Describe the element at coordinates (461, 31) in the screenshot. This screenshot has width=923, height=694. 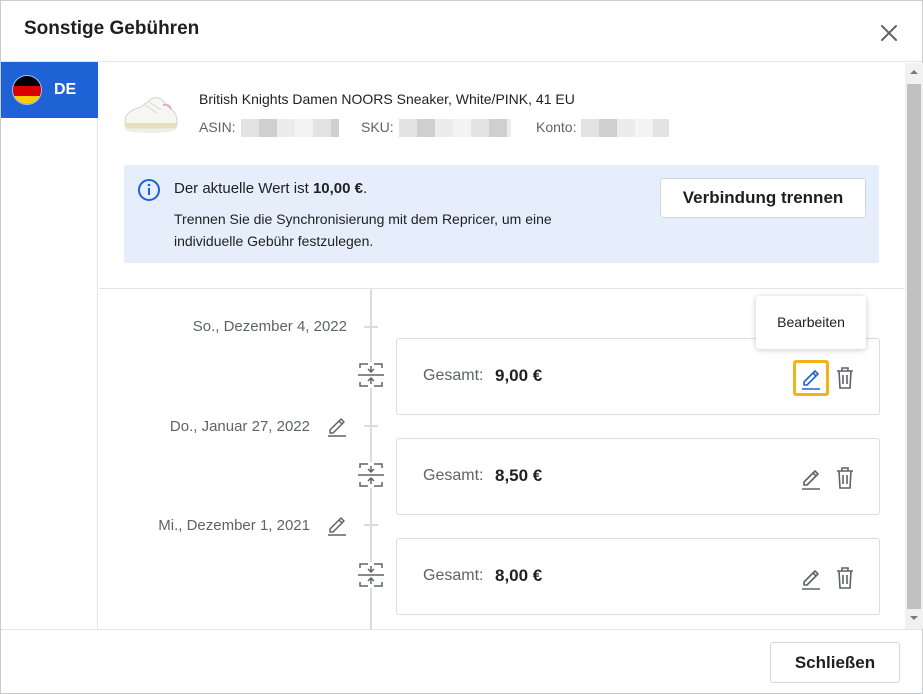
I see `dialog-header: Sonstige Gebühren` at that location.